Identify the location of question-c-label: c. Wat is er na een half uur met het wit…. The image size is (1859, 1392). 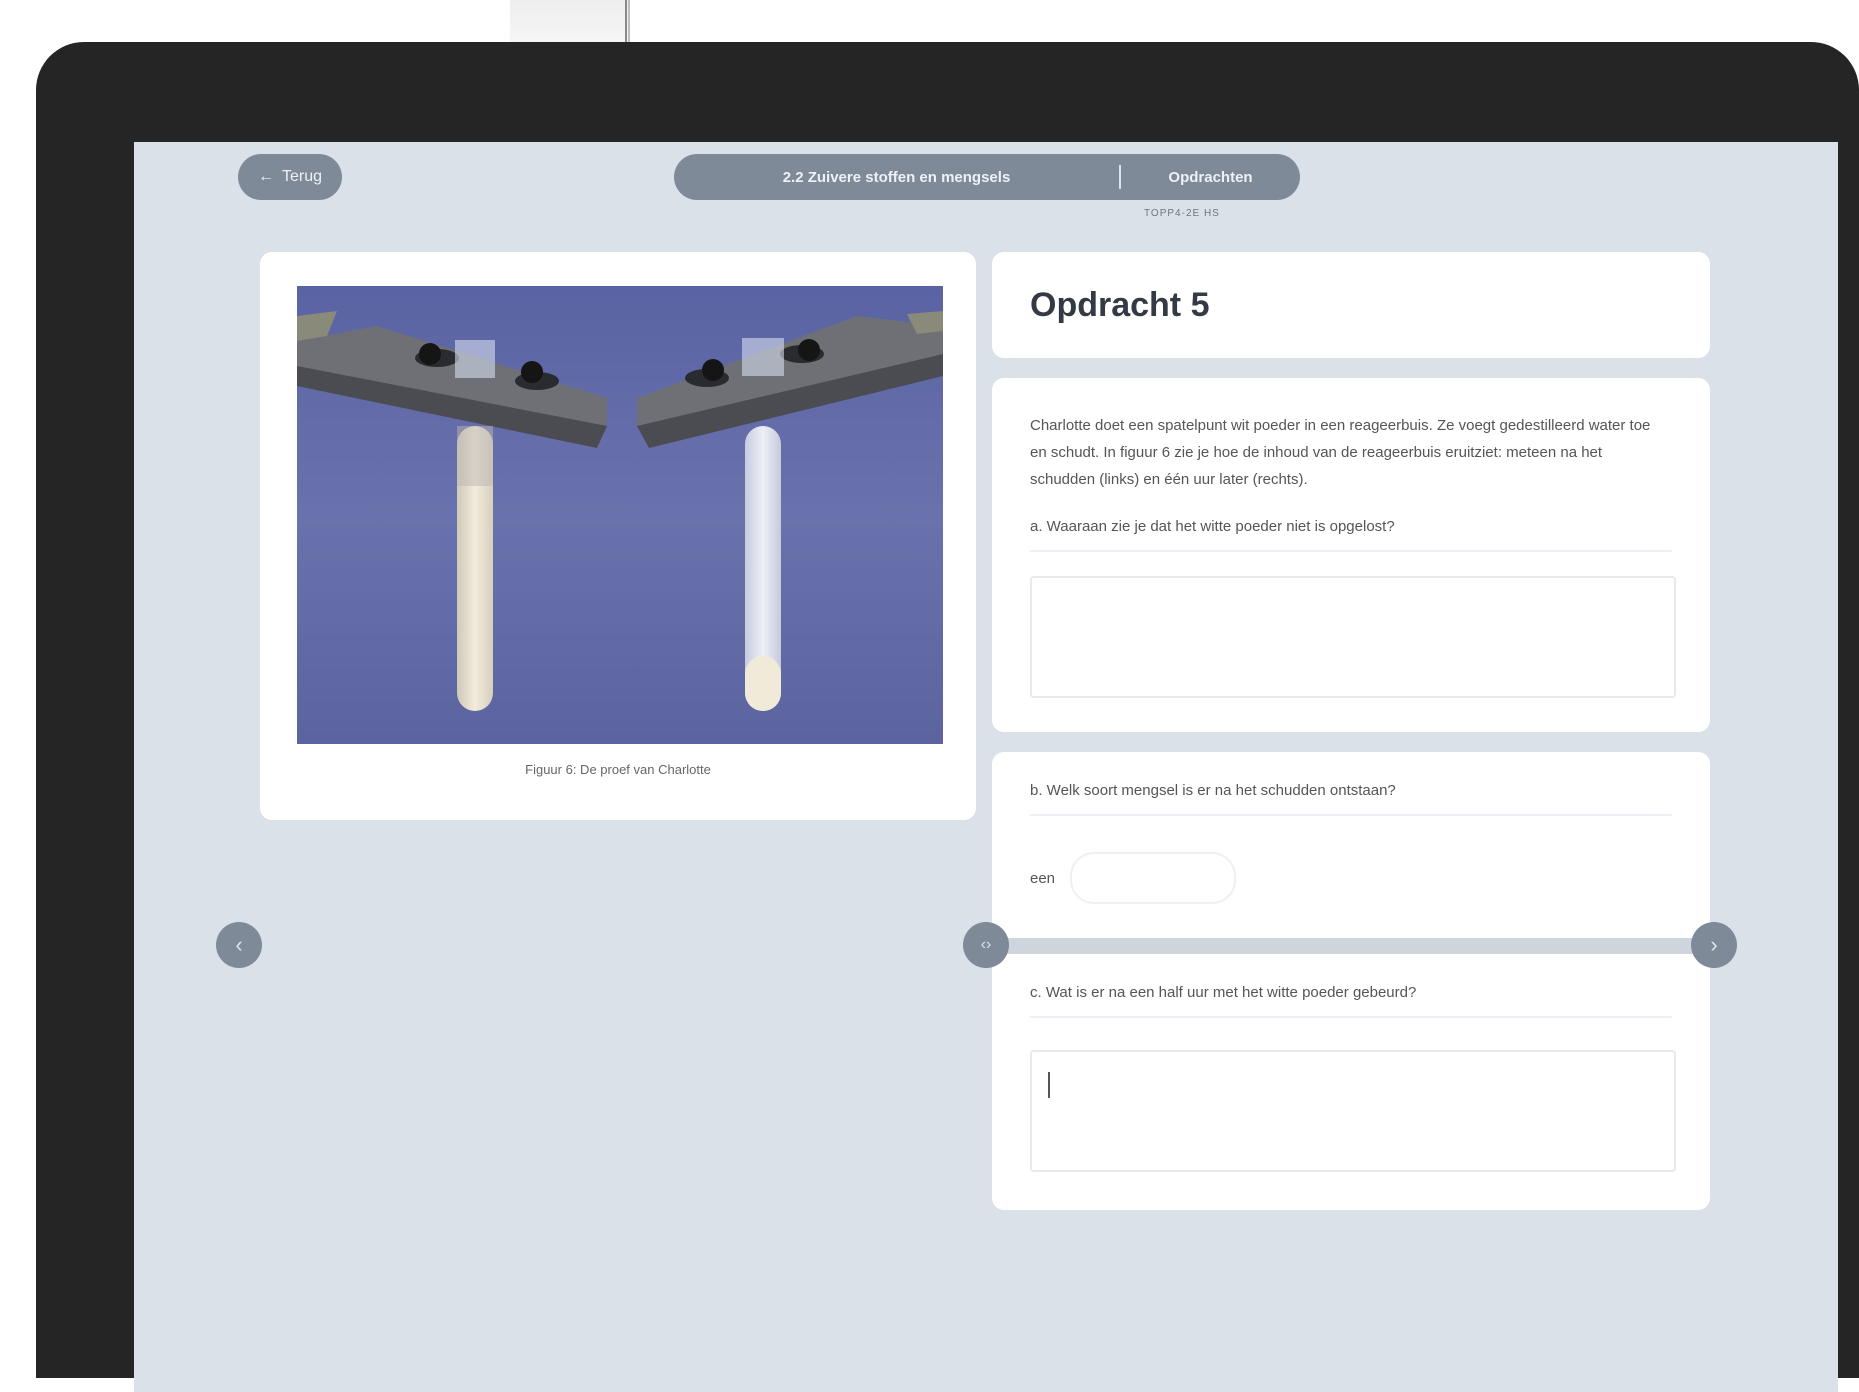
(1223, 992).